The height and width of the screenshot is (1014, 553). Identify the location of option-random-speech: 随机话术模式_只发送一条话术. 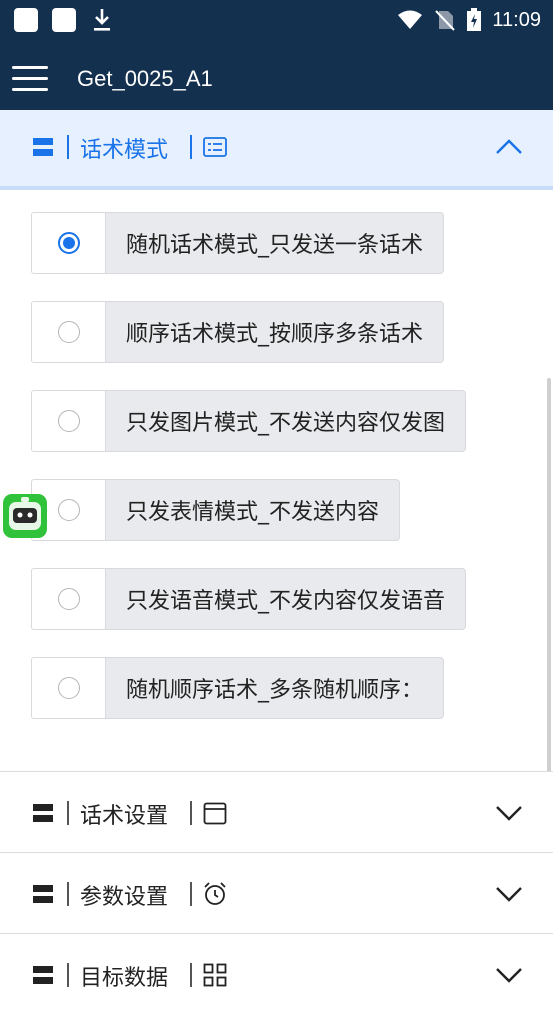
(238, 243).